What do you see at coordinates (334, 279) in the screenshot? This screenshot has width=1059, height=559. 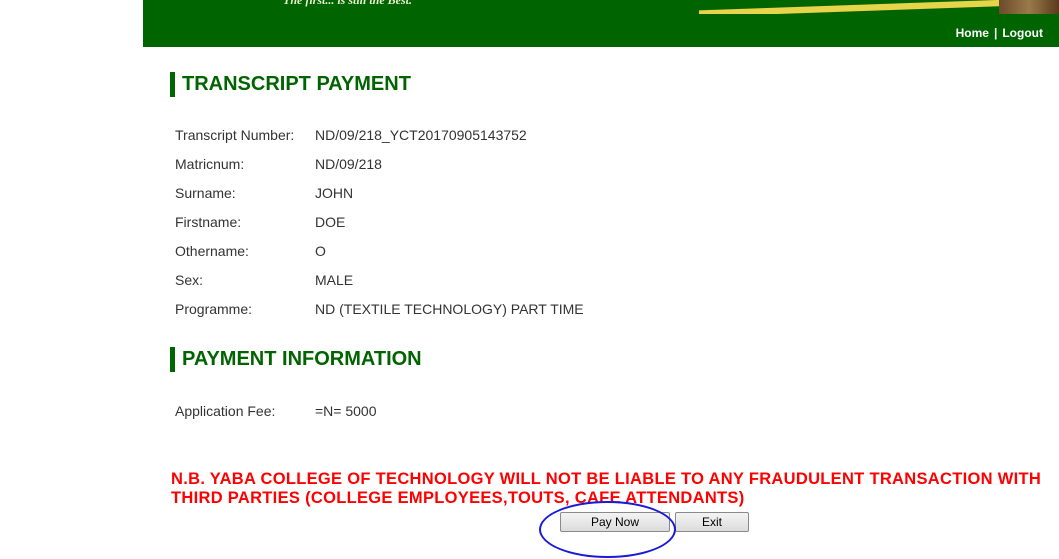 I see `sex-value: MALE` at bounding box center [334, 279].